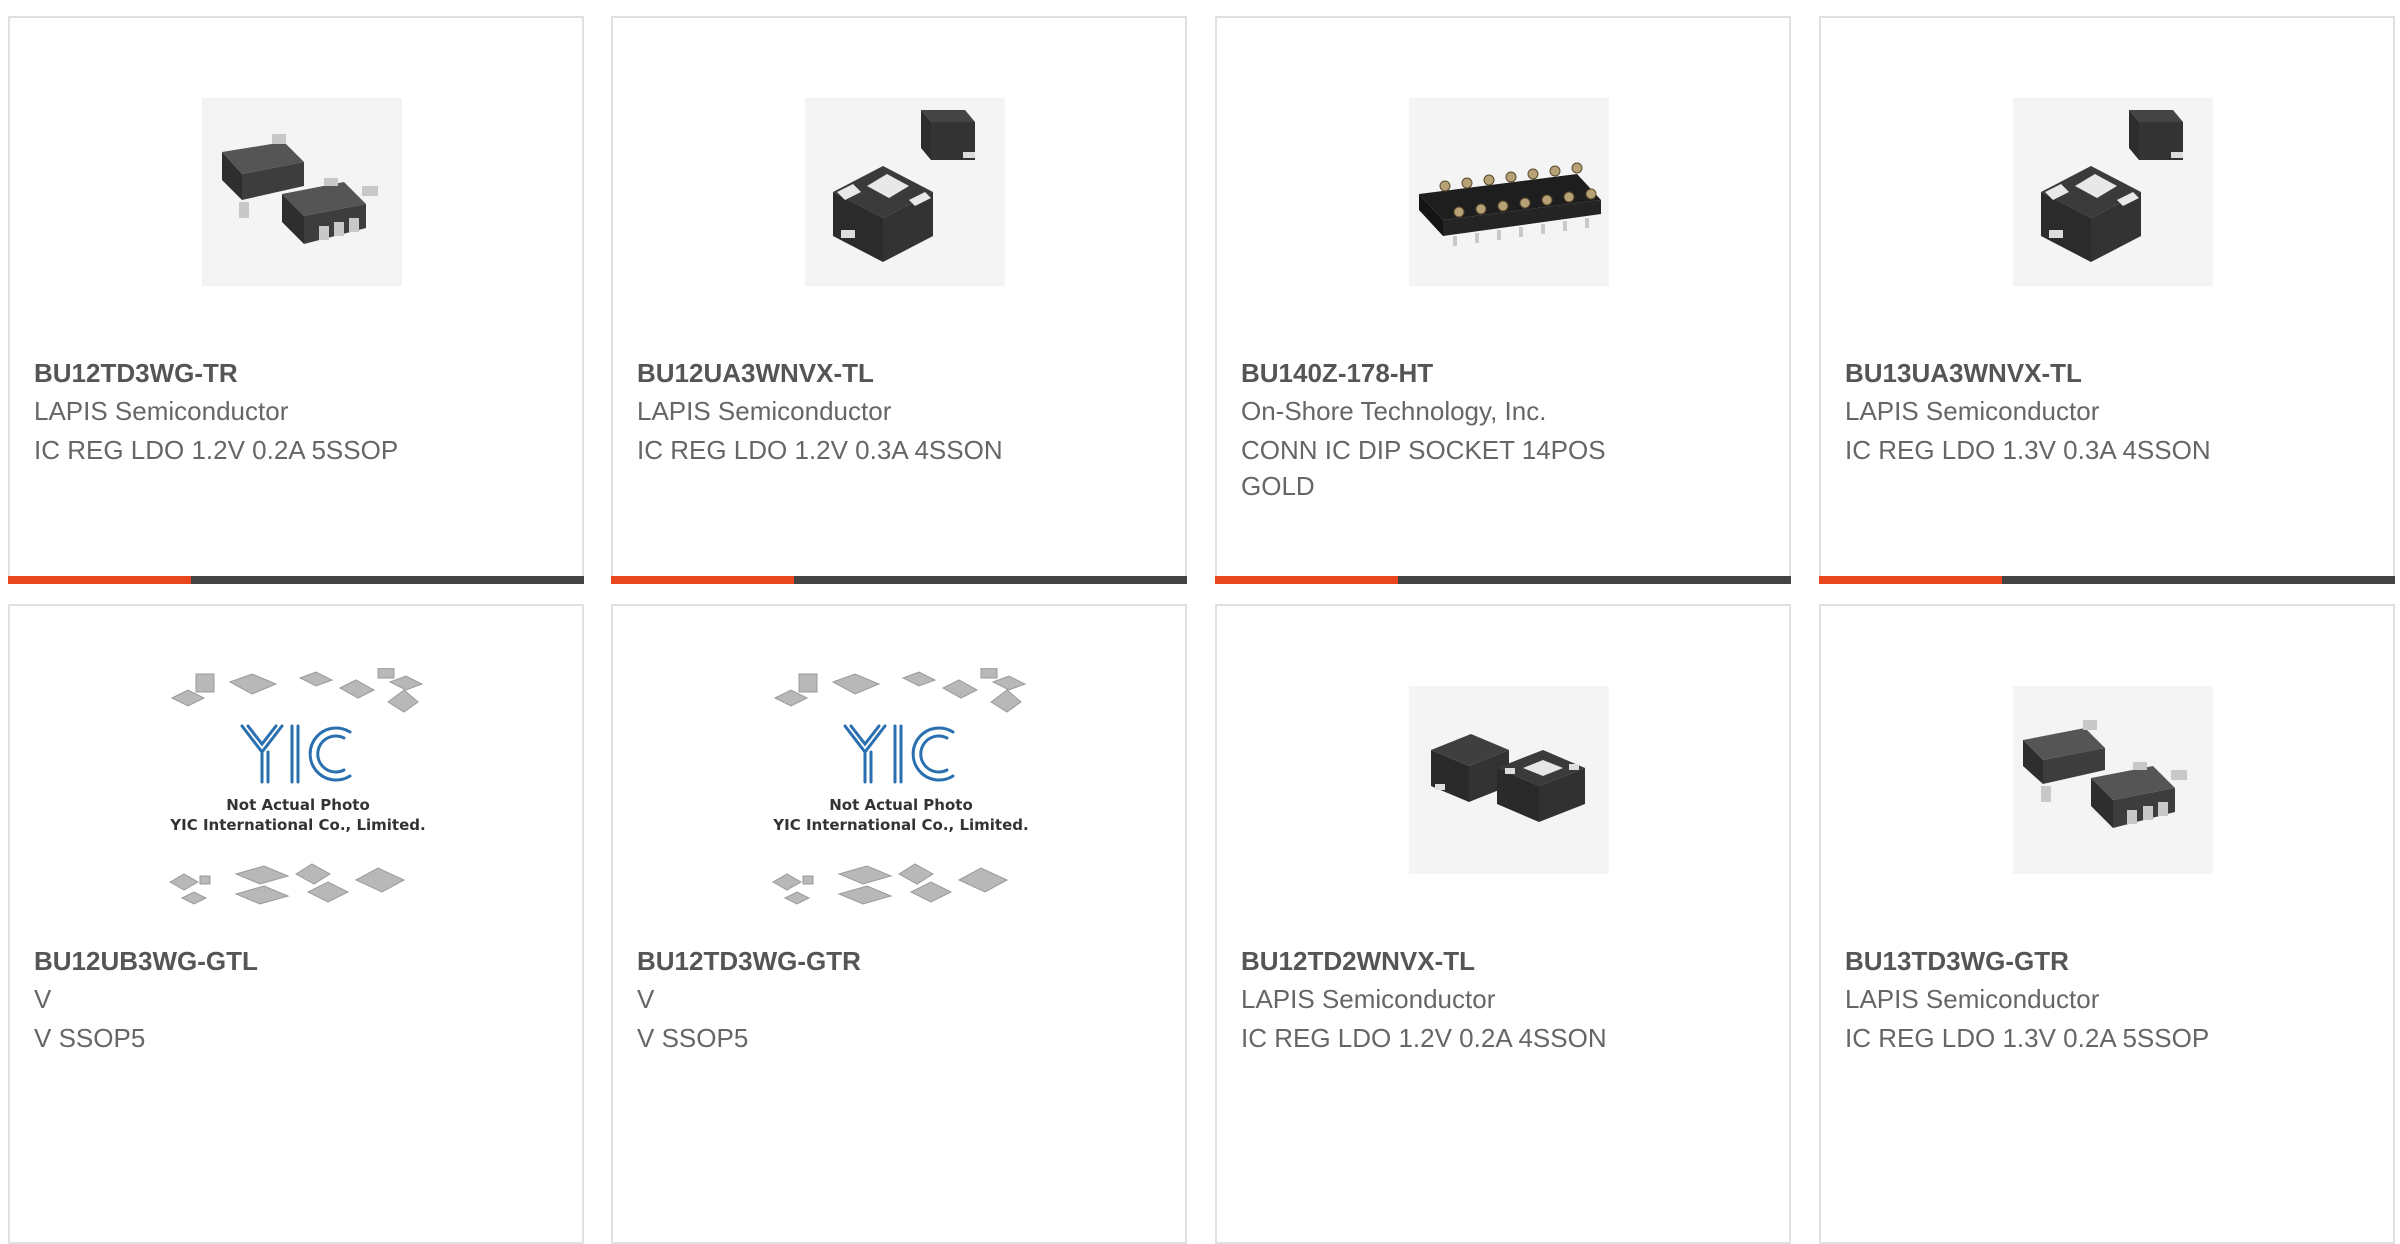 Image resolution: width=2400 pixels, height=1244 pixels. What do you see at coordinates (749, 961) in the screenshot?
I see `part-number: BU12TD3WG-GTR` at bounding box center [749, 961].